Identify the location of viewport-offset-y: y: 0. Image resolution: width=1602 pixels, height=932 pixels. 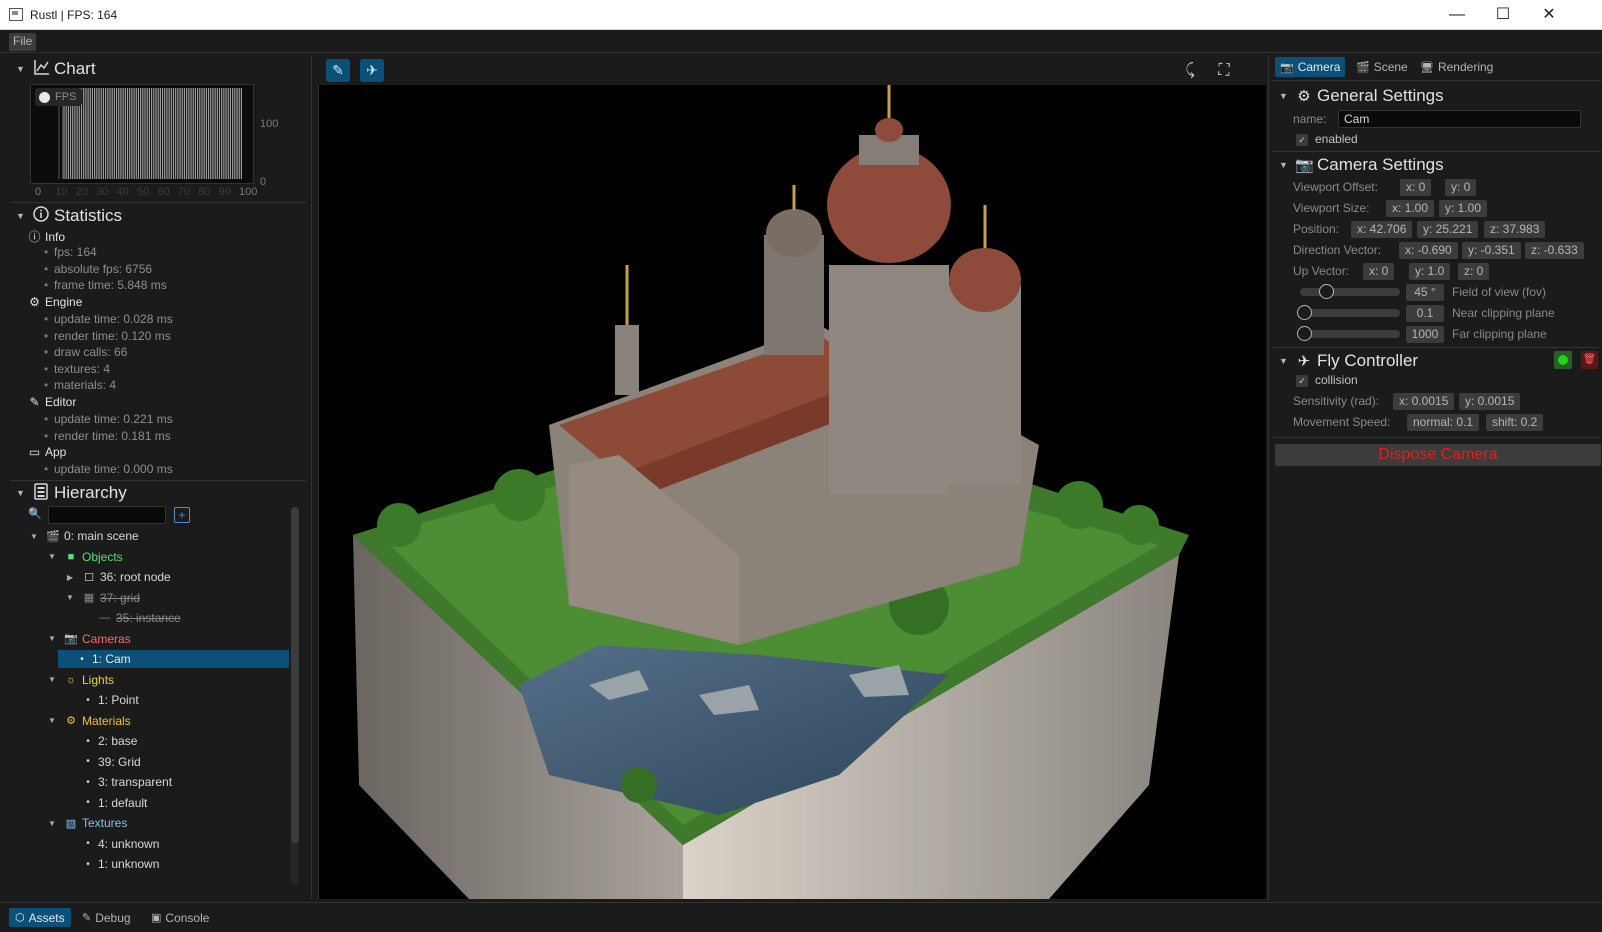
(1461, 187).